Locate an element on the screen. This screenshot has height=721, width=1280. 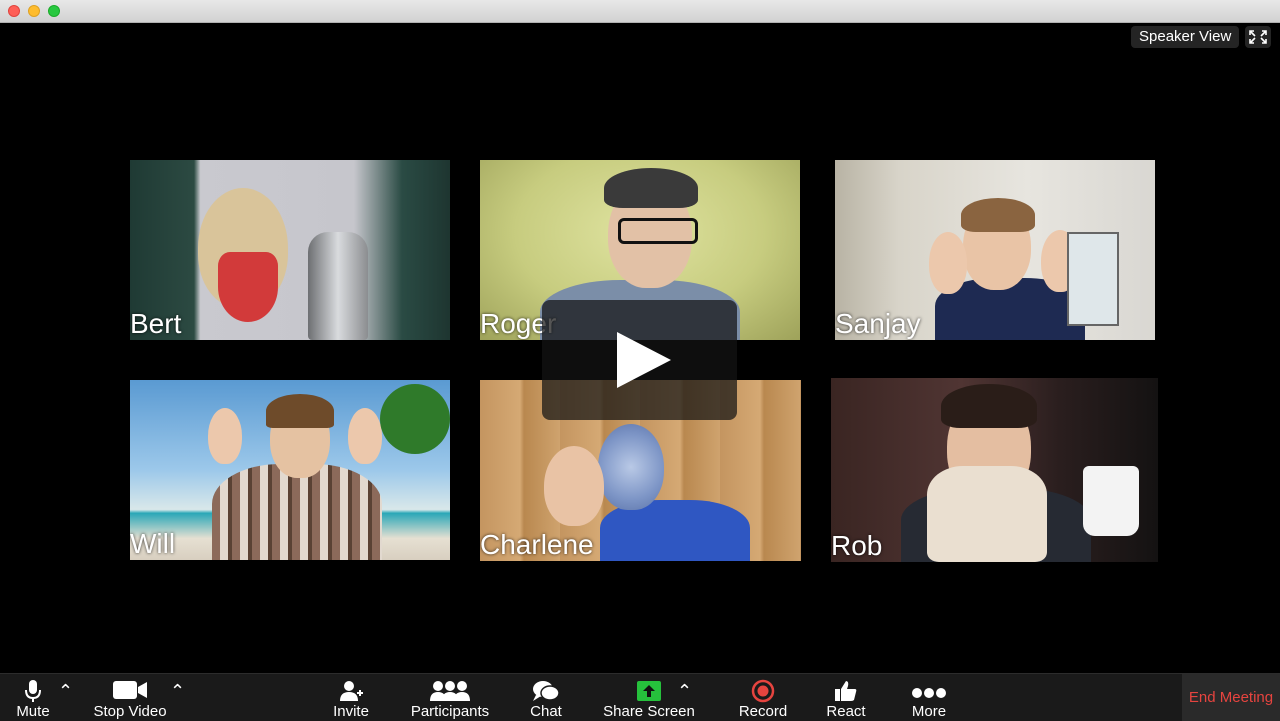
video-tile-rob: Rob is located at coordinates (994, 470).